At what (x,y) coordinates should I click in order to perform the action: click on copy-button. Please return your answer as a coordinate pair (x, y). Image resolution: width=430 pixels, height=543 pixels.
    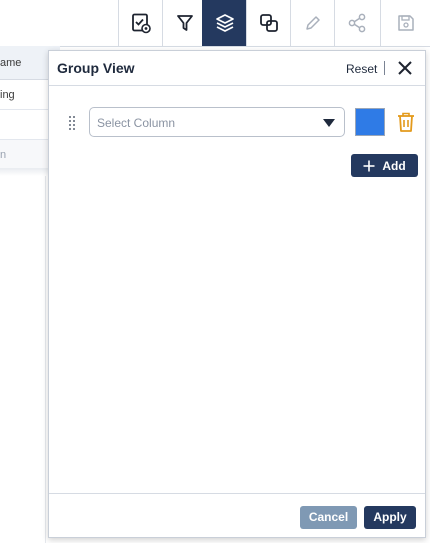
    Looking at the image, I should click on (268, 23).